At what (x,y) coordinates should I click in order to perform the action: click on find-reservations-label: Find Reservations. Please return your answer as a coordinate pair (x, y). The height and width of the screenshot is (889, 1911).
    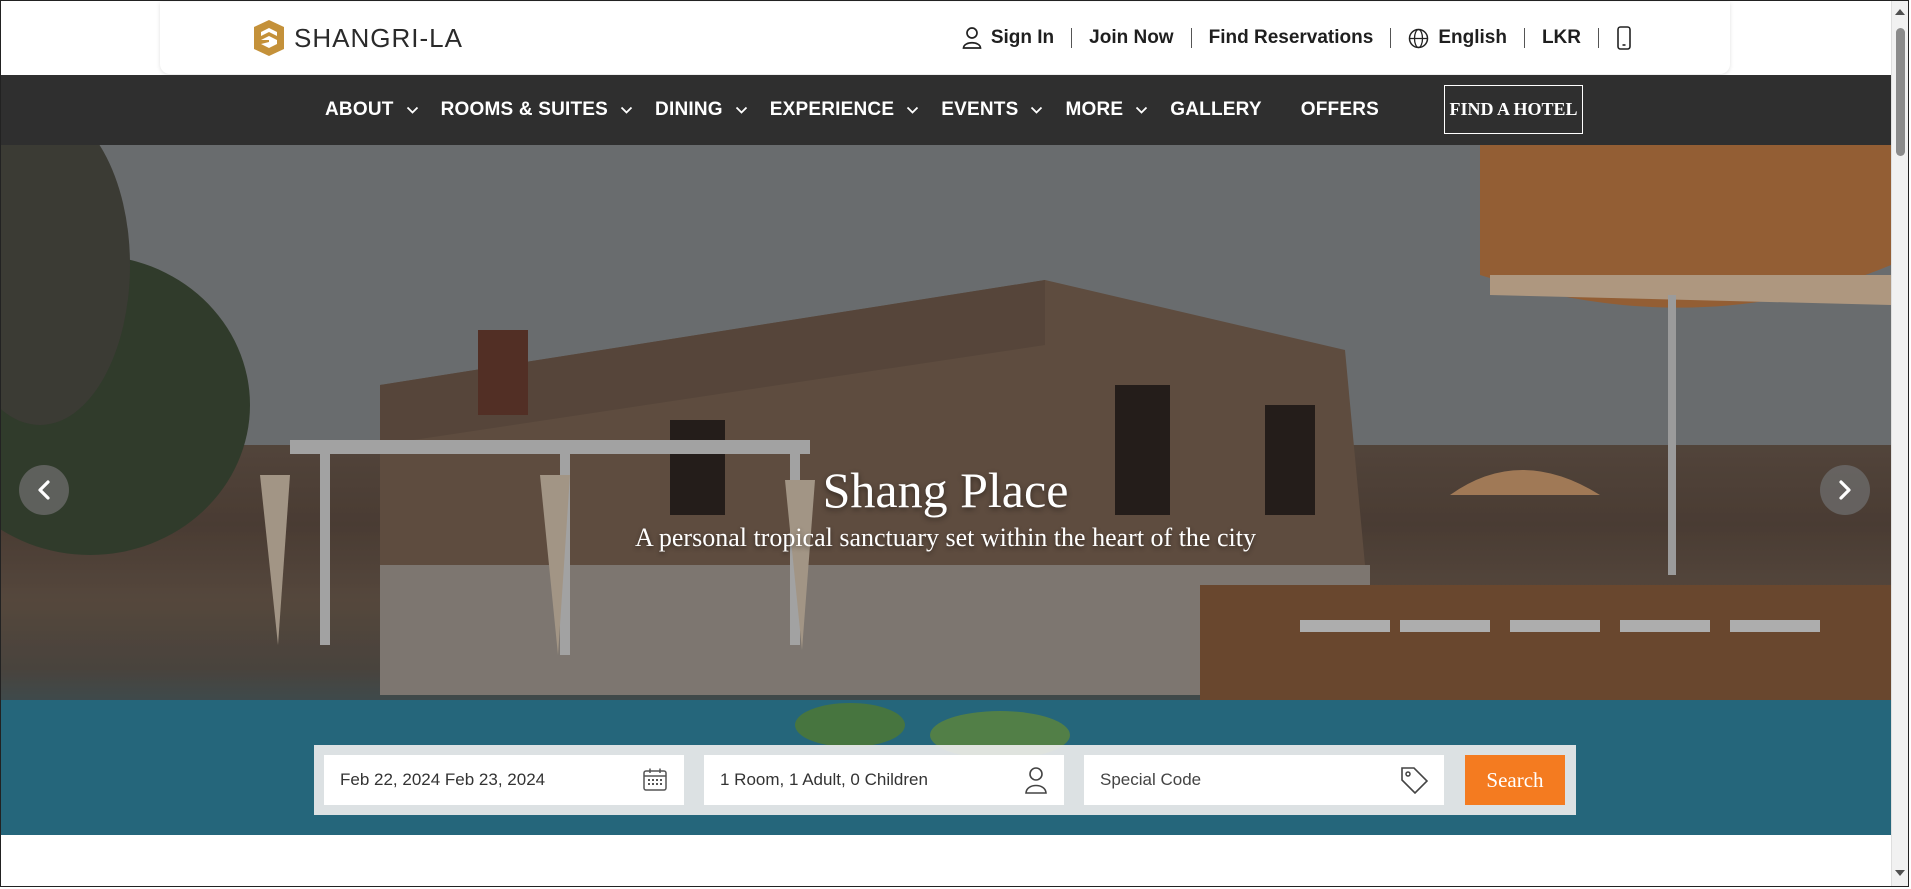
    Looking at the image, I should click on (1291, 37).